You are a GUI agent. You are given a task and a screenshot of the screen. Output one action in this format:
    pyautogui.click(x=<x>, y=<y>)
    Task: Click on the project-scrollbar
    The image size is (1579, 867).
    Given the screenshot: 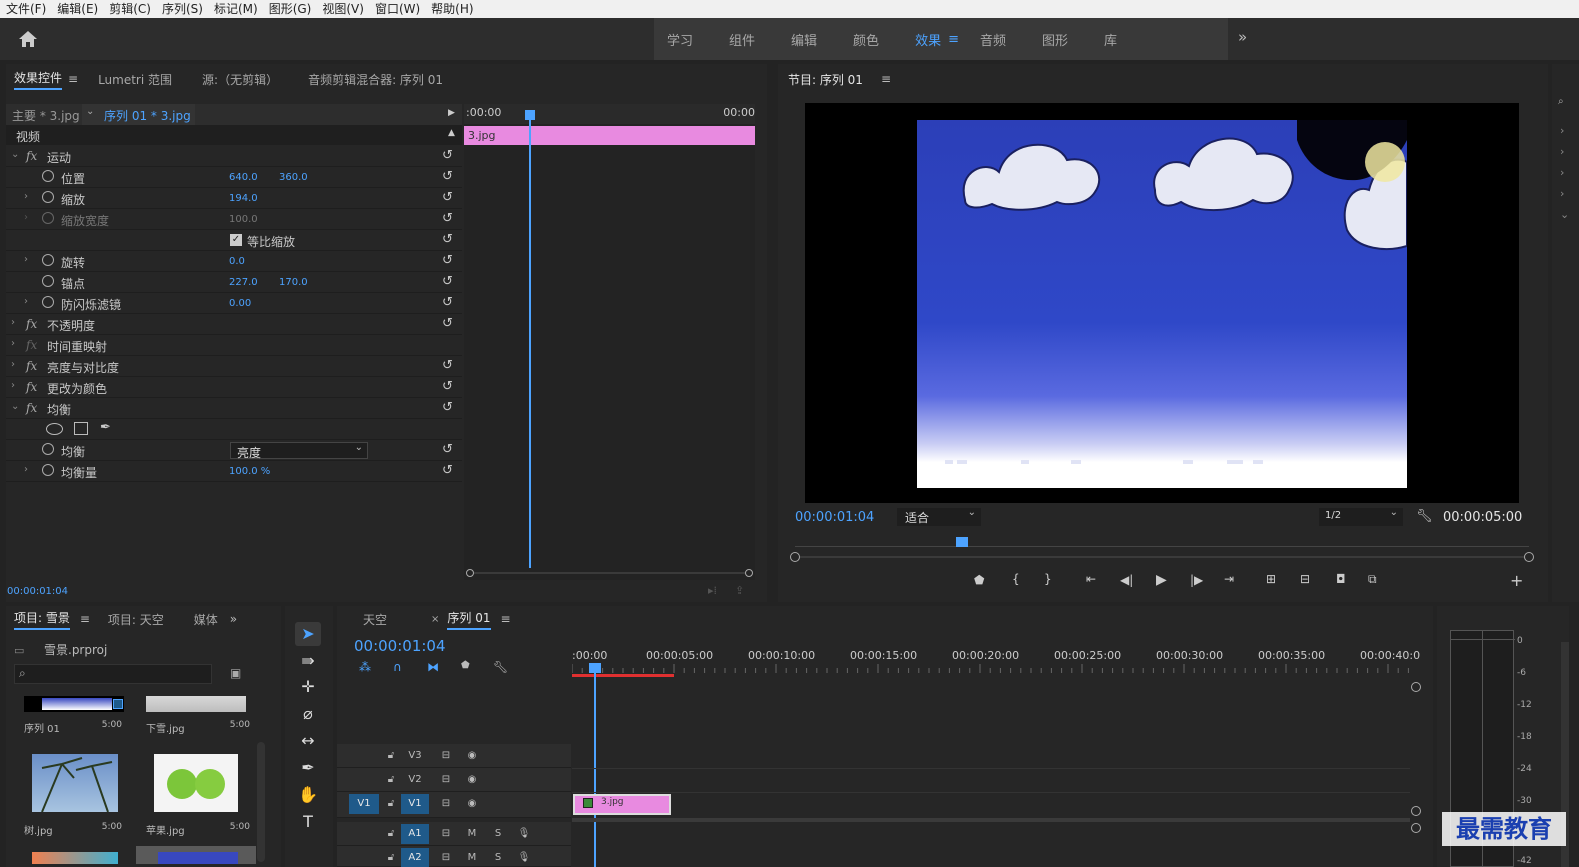 What is the action you would take?
    pyautogui.click(x=261, y=802)
    